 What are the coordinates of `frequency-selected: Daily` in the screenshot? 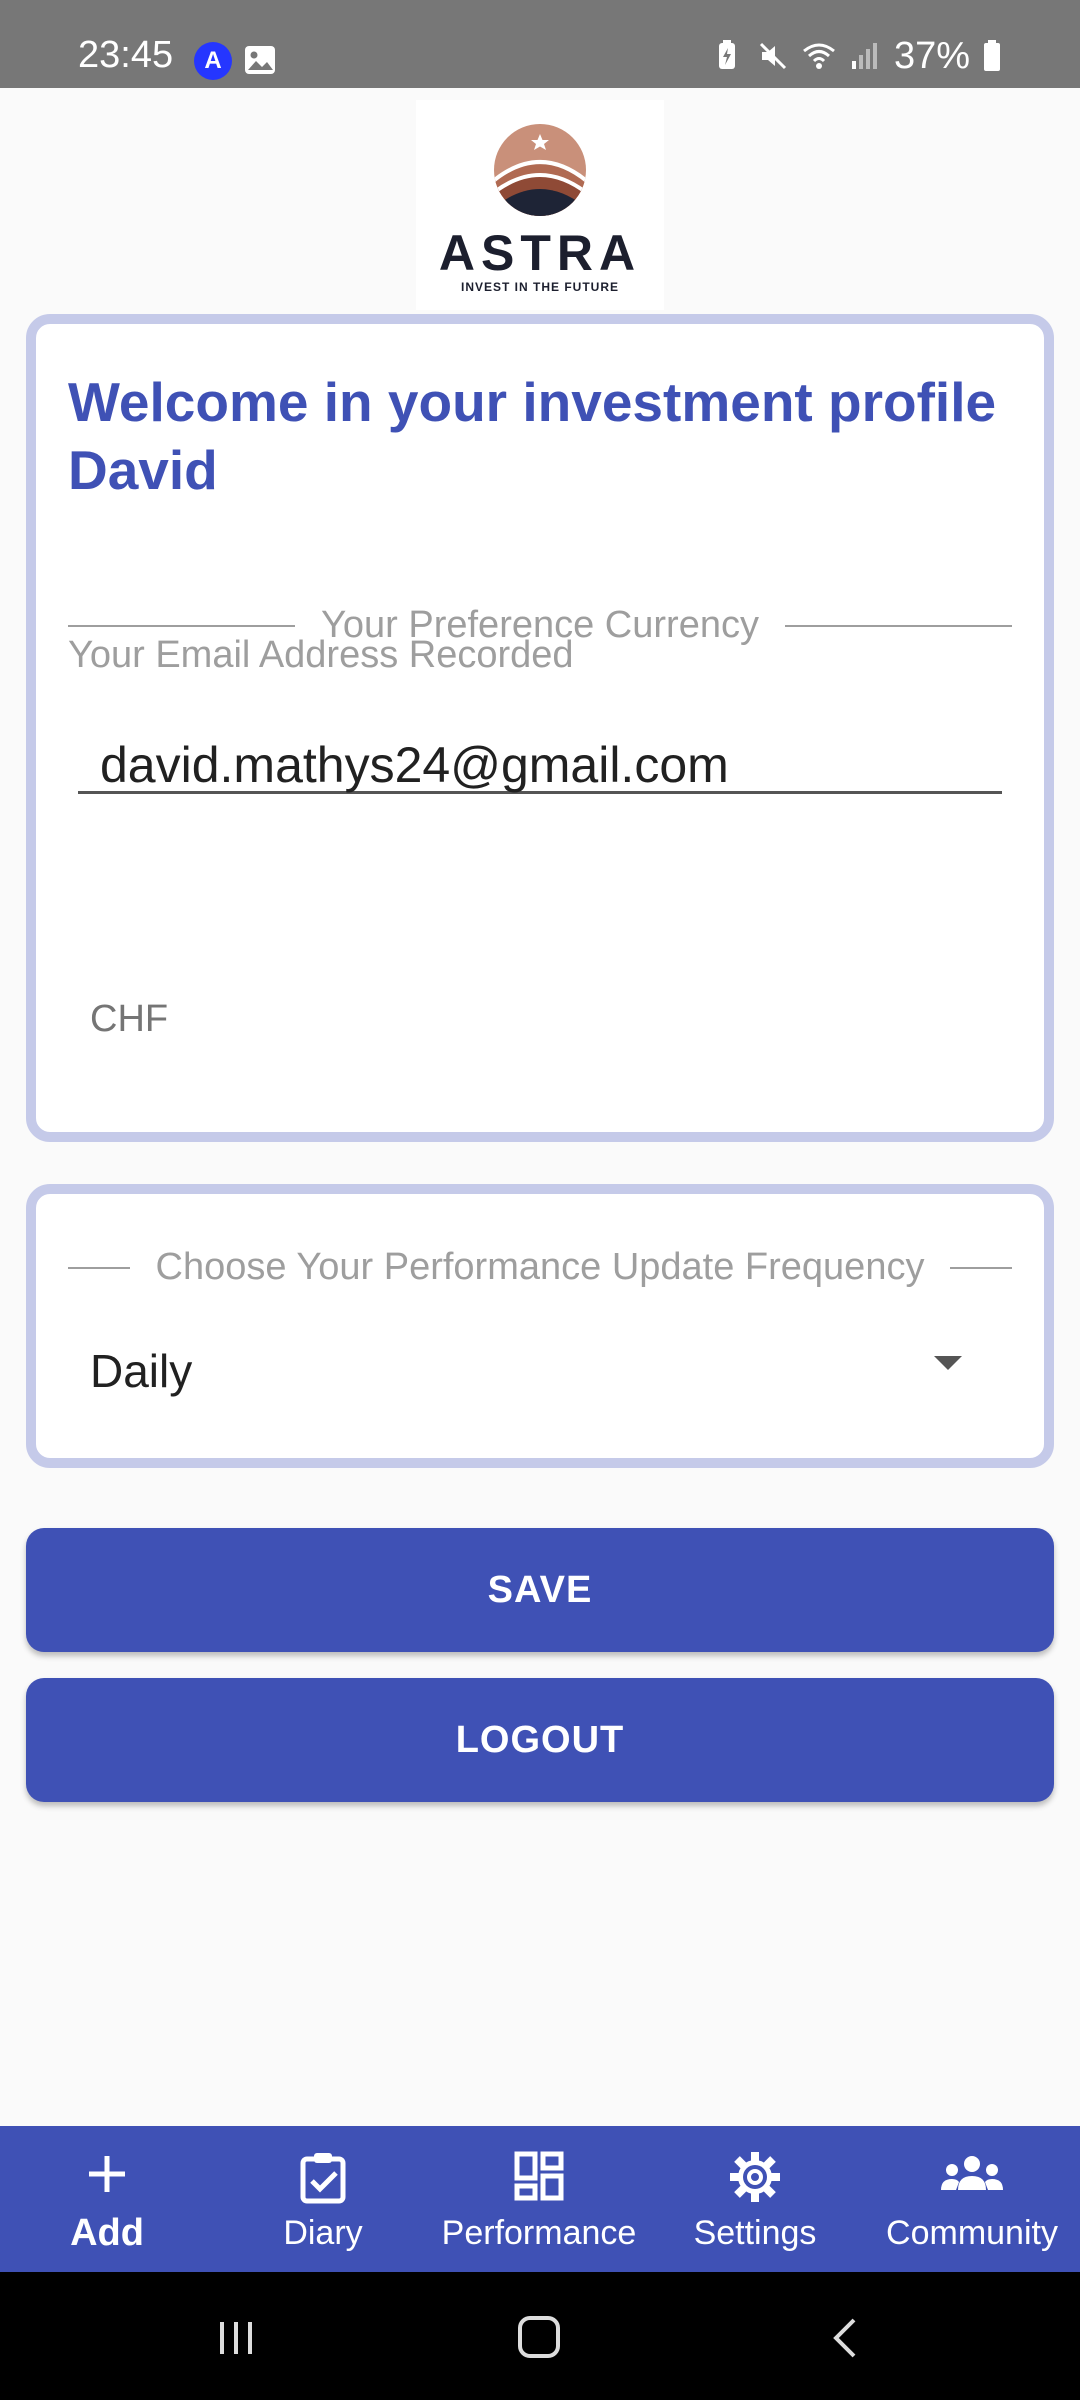 It's located at (141, 1371).